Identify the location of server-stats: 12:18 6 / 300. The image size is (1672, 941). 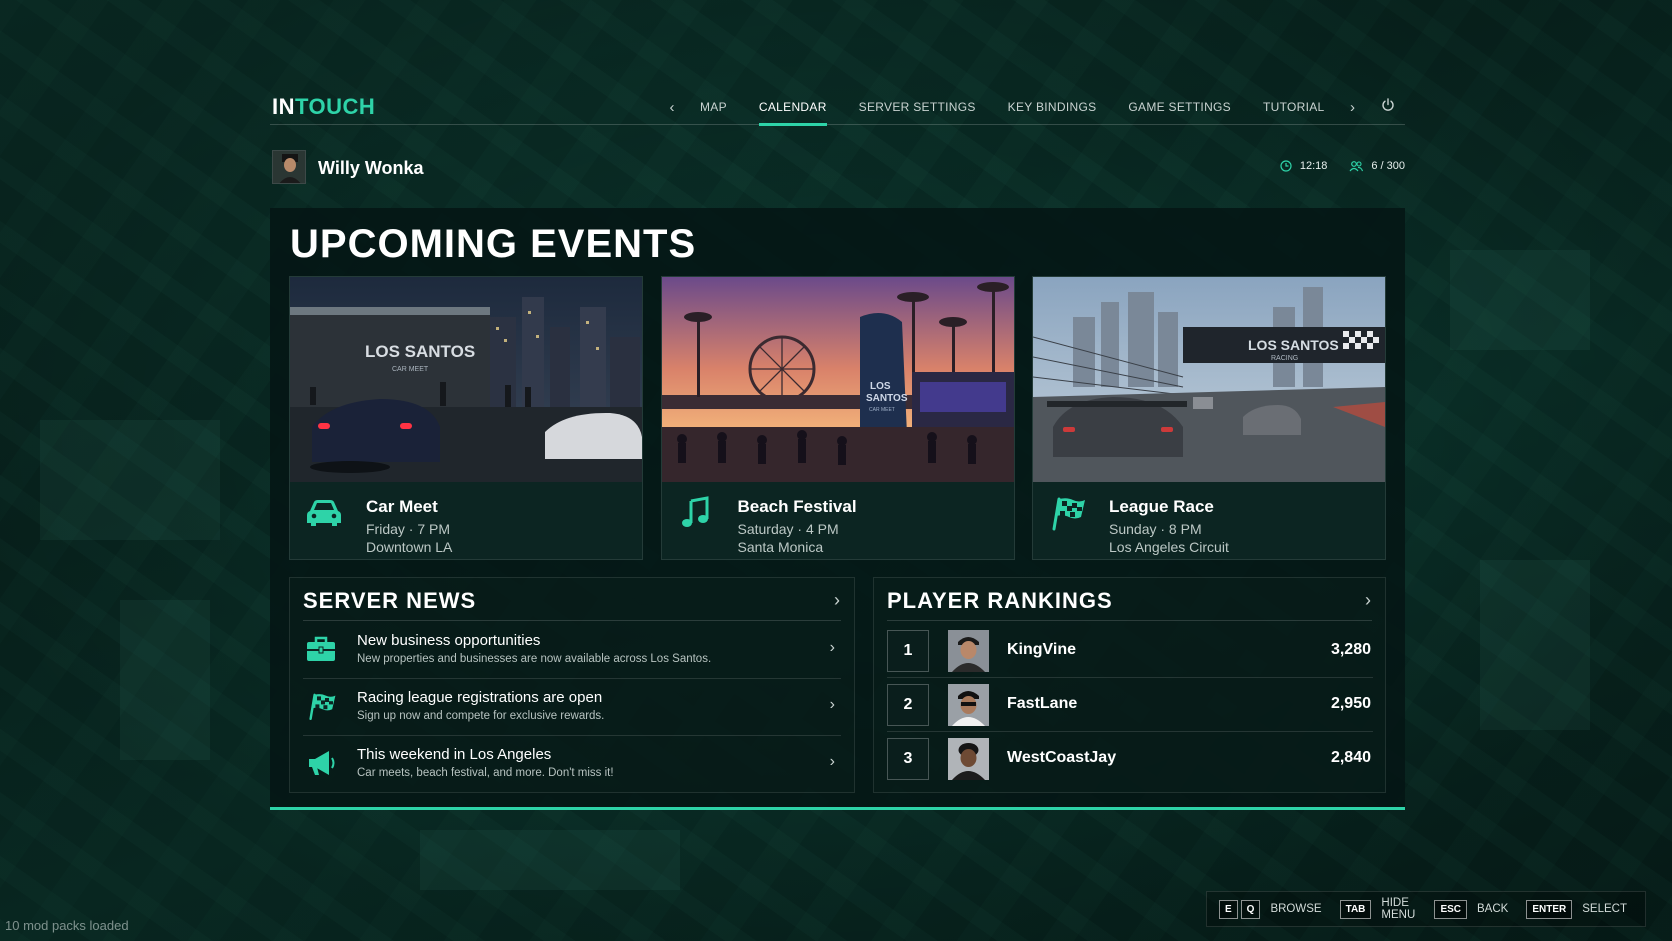
(1342, 166).